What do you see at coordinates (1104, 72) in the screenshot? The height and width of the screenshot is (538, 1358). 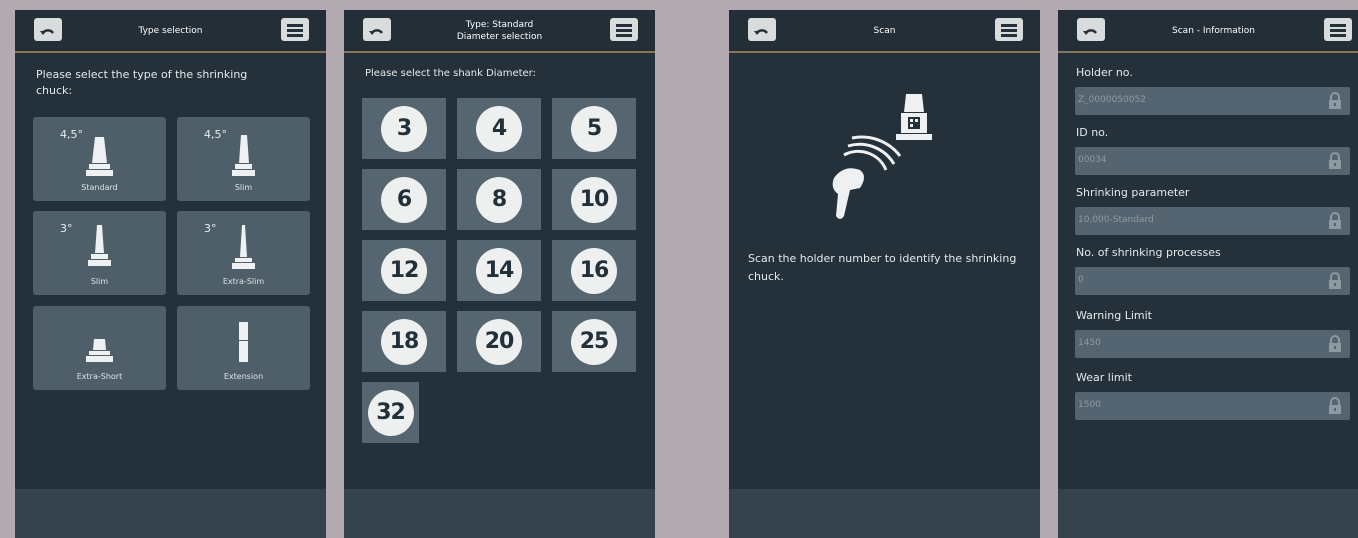 I see `holder-no-label: Holder no.` at bounding box center [1104, 72].